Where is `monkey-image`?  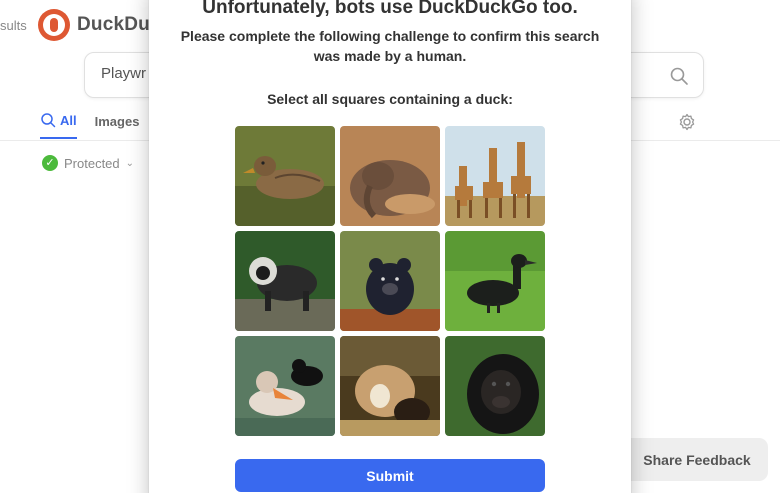 monkey-image is located at coordinates (285, 281).